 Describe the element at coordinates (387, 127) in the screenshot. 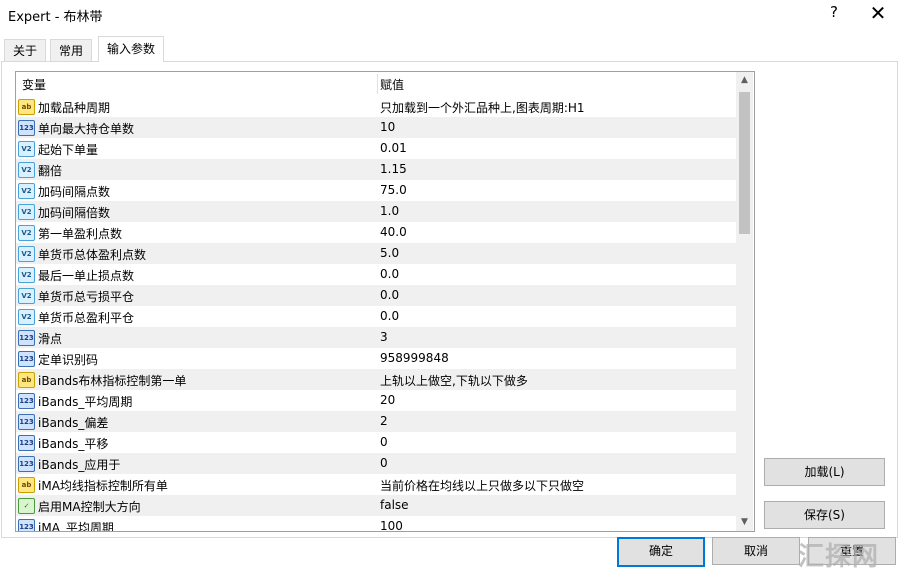

I see `parameter-value: 10` at that location.